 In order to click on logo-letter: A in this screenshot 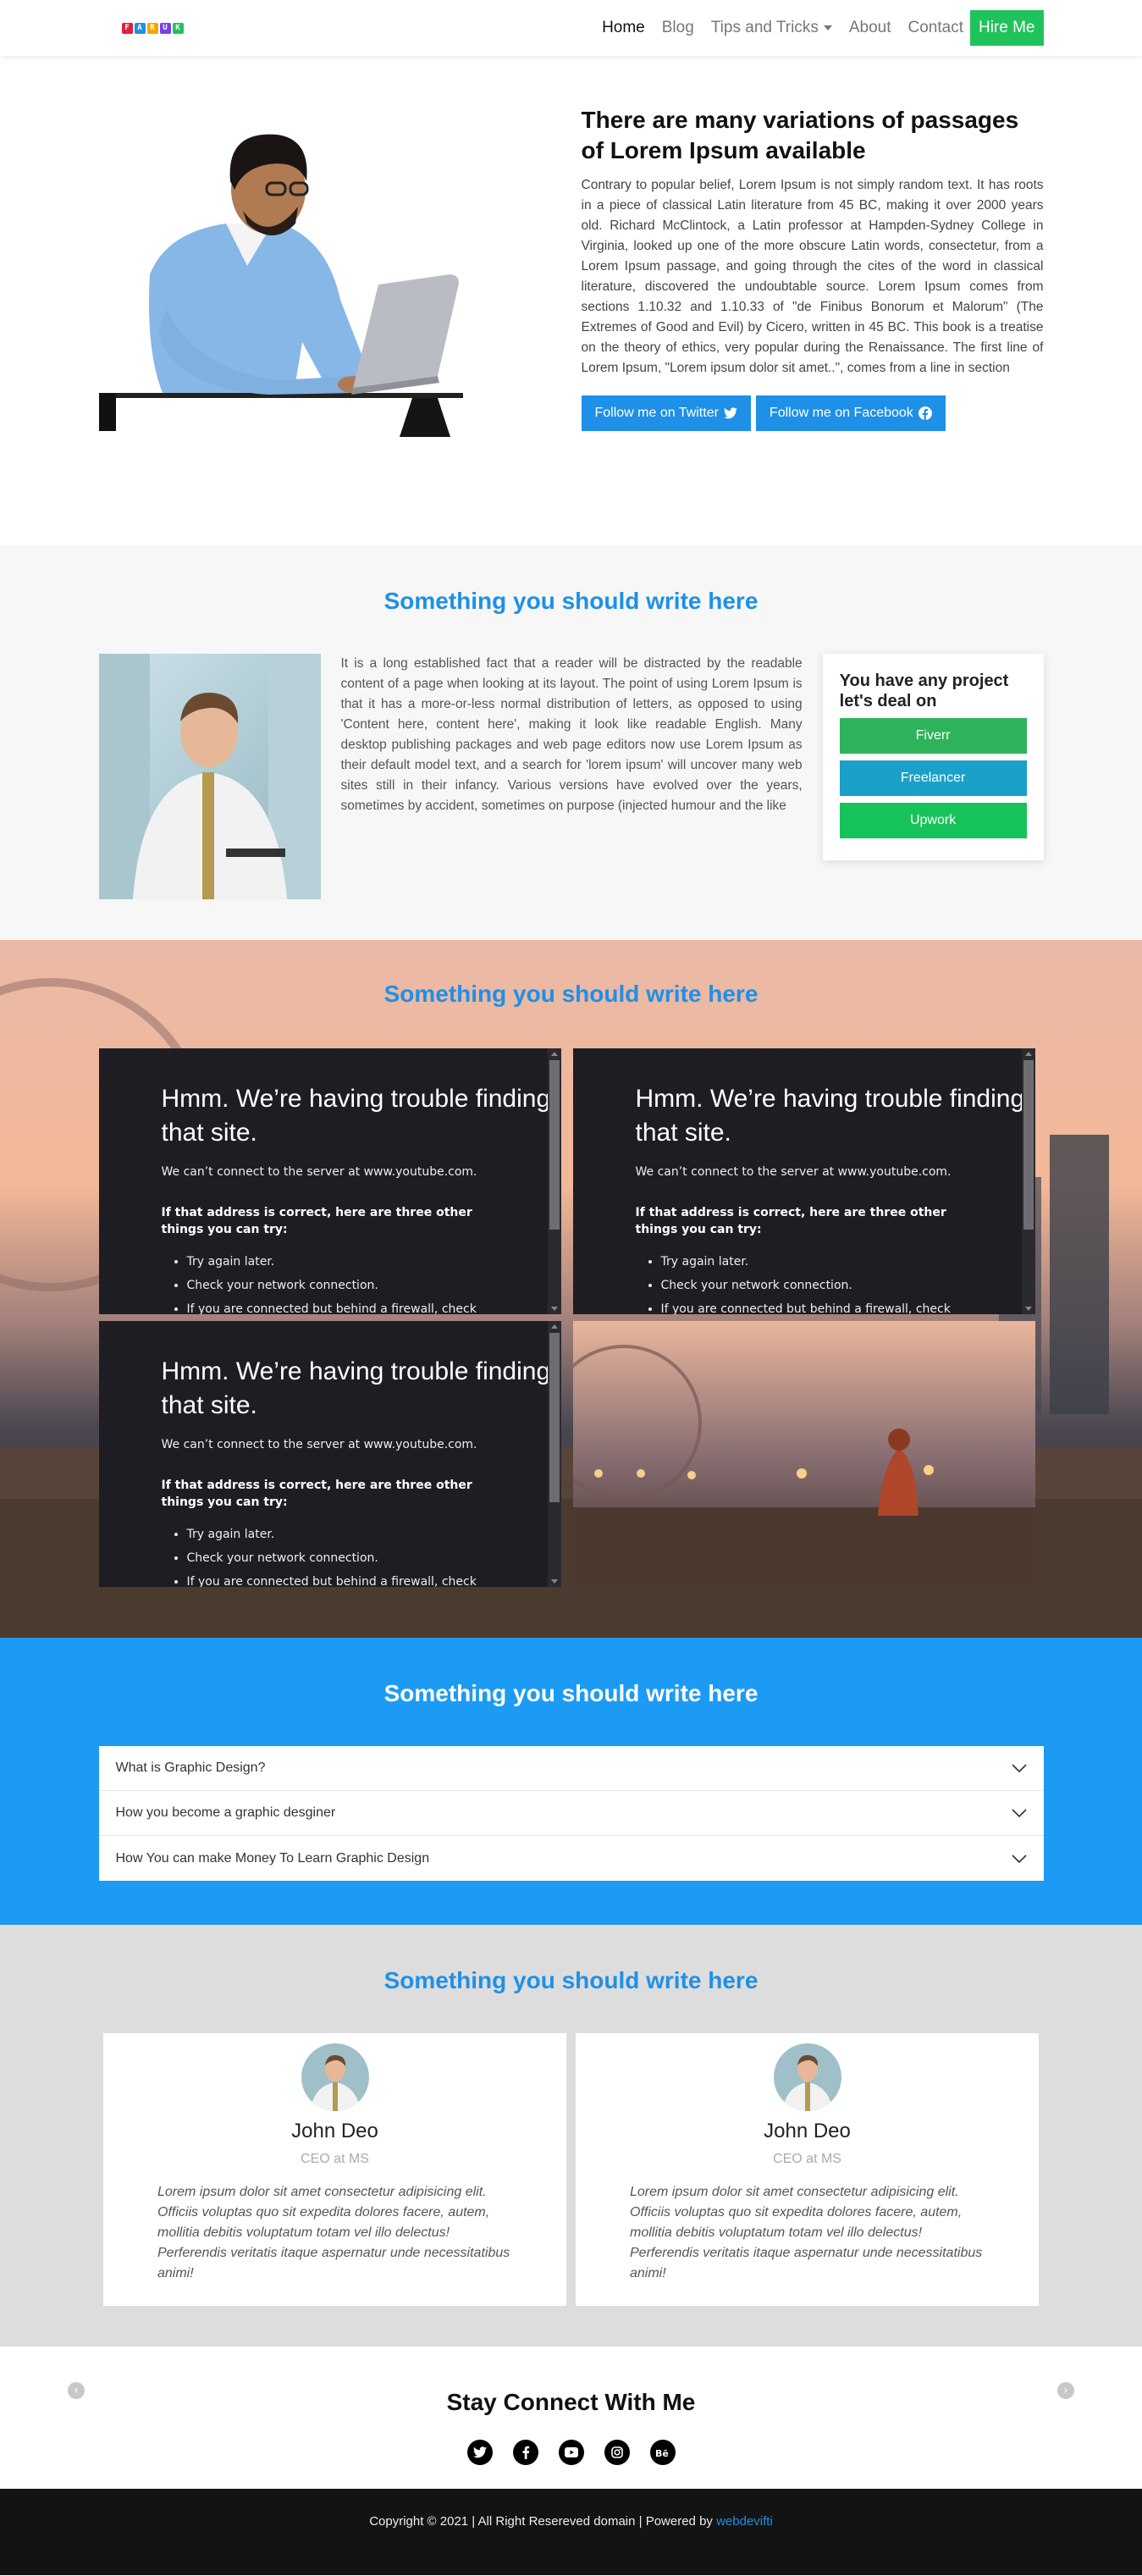, I will do `click(140, 28)`.